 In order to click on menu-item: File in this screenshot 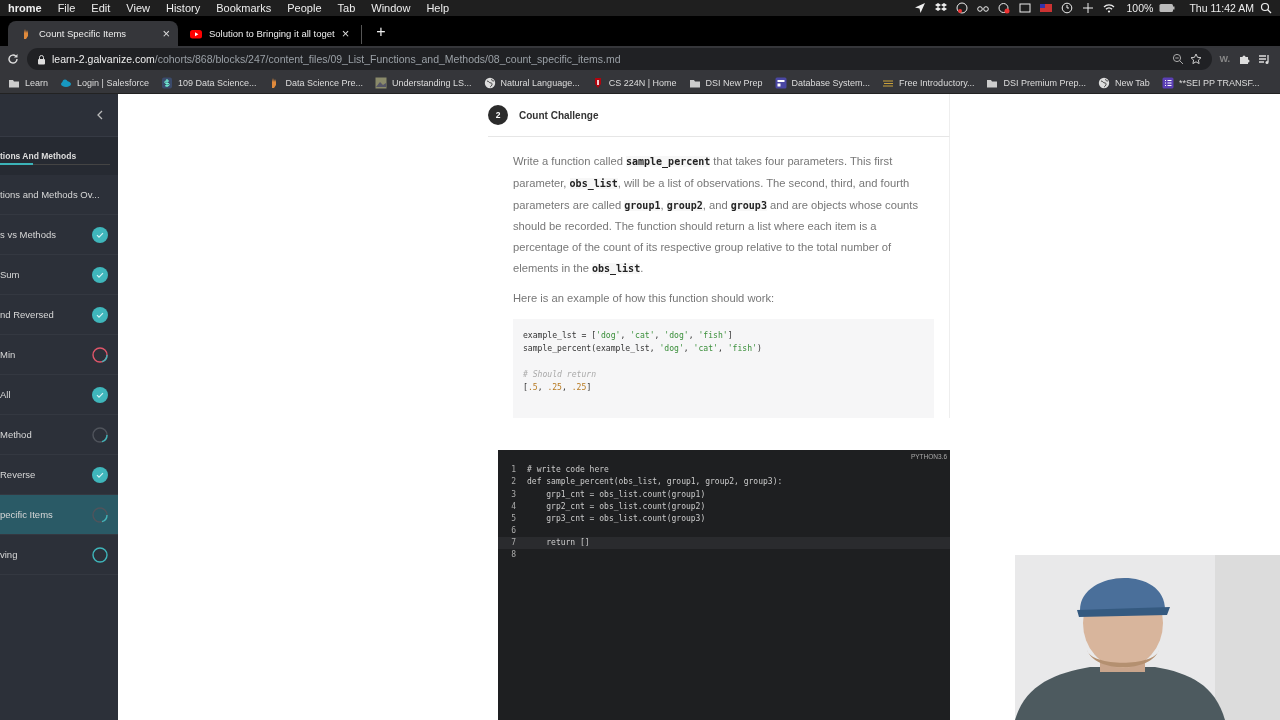, I will do `click(66, 8)`.